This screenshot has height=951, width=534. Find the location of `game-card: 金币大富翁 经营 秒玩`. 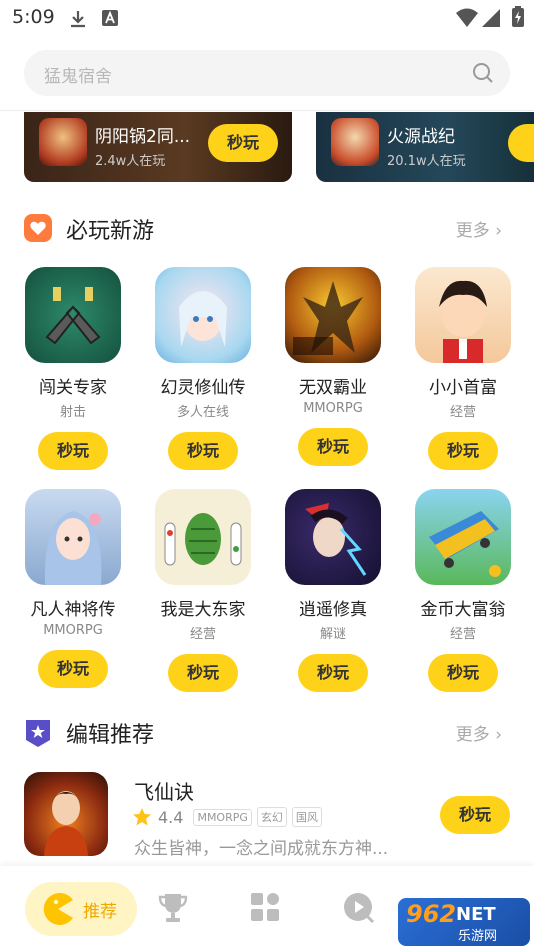

game-card: 金币大富翁 经营 秒玩 is located at coordinates (463, 590).